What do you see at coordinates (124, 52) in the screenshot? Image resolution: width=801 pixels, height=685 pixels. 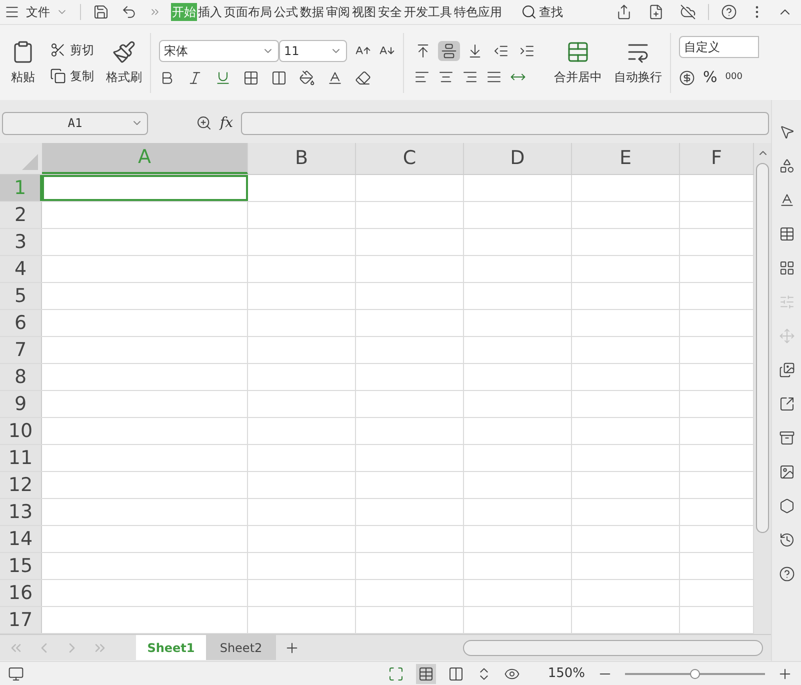 I see `paintbrush-icon` at bounding box center [124, 52].